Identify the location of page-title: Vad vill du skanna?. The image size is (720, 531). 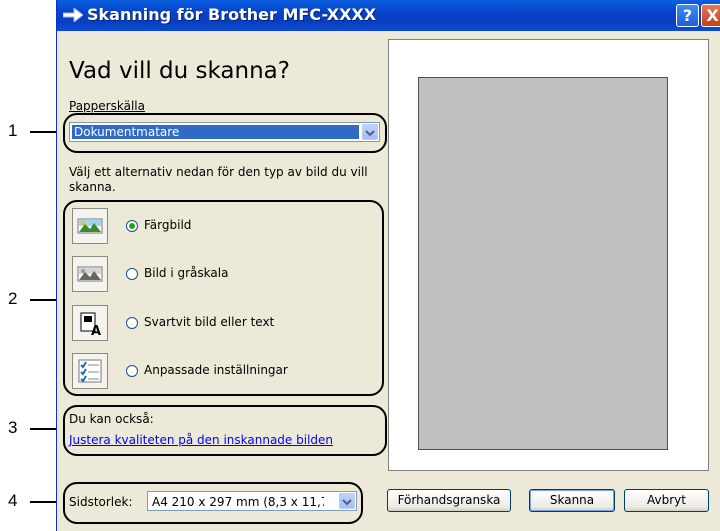
(179, 71).